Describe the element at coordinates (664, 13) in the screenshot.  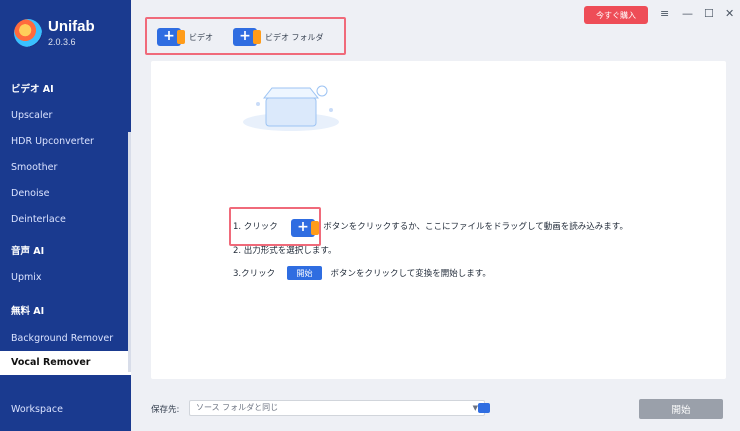
I see `menu-icon: ≡` at that location.